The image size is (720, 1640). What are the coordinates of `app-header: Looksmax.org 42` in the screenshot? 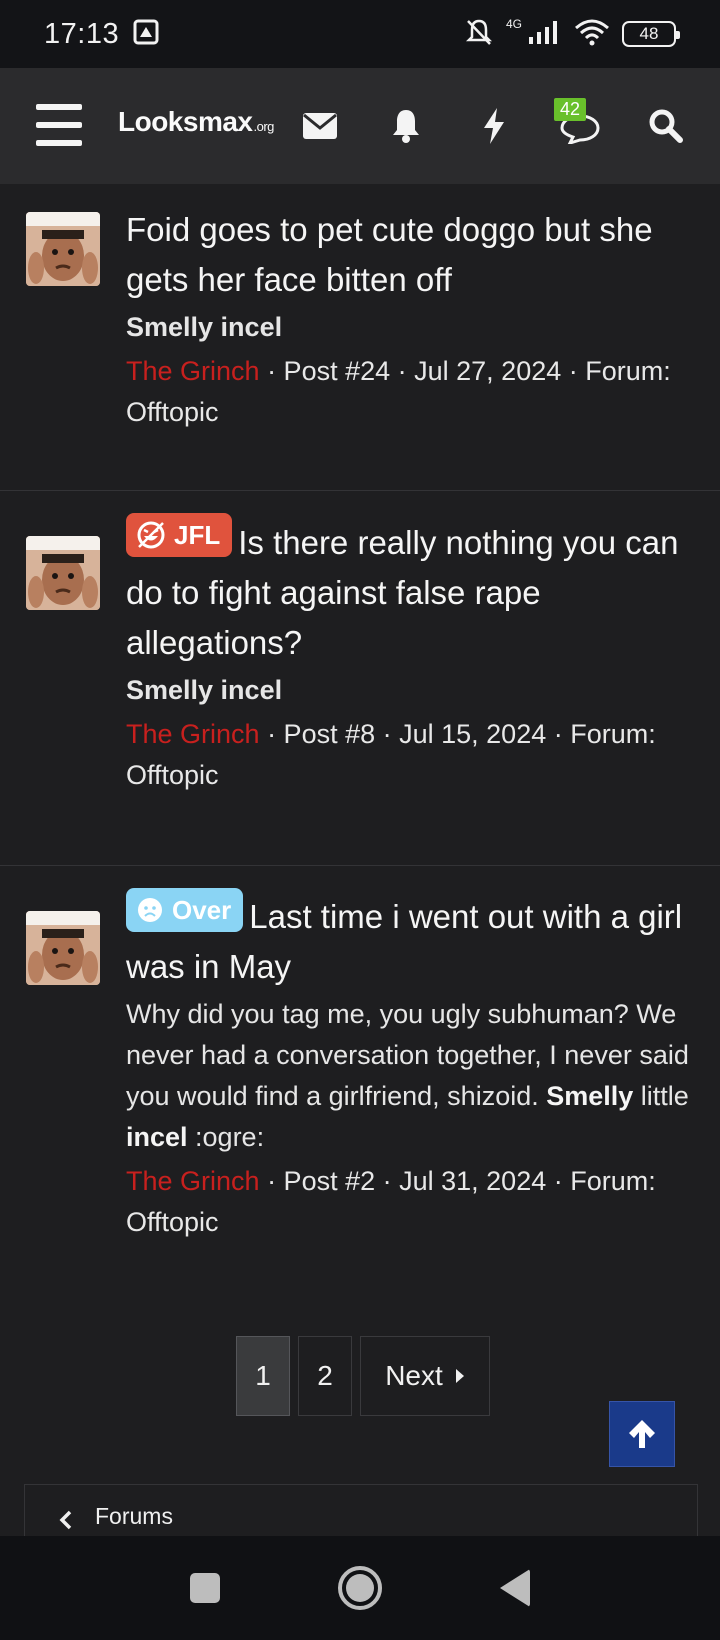 It's located at (360, 126).